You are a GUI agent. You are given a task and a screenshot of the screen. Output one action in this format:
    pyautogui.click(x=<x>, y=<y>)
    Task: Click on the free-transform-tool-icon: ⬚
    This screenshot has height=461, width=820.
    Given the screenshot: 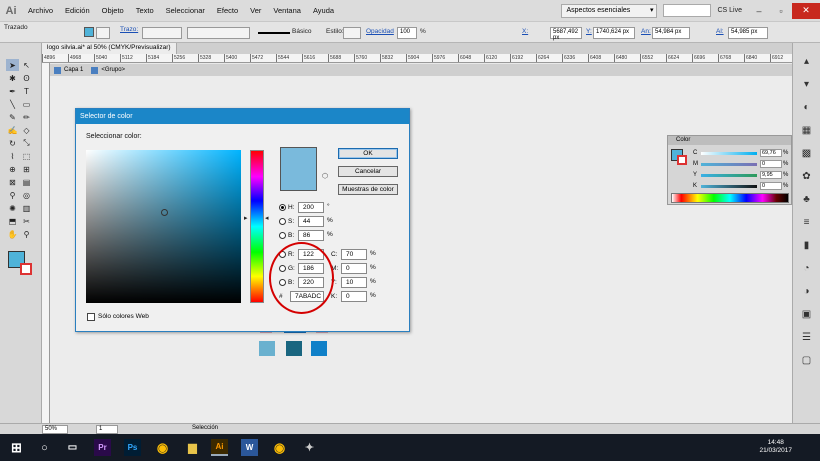 What is the action you would take?
    pyautogui.click(x=26, y=156)
    